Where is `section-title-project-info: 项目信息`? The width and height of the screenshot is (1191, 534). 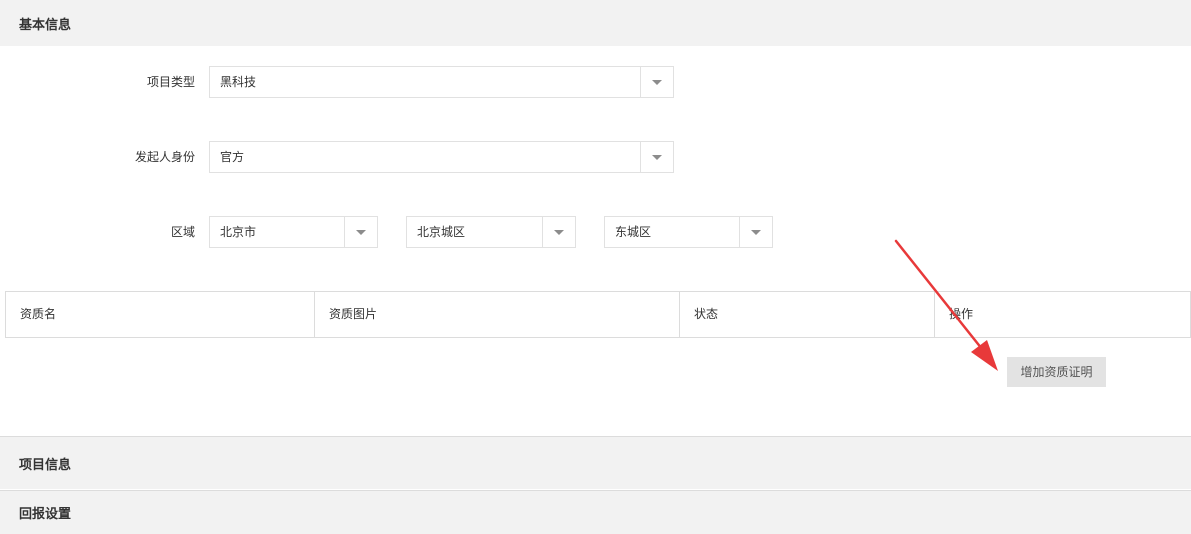
section-title-project-info: 项目信息 is located at coordinates (45, 465).